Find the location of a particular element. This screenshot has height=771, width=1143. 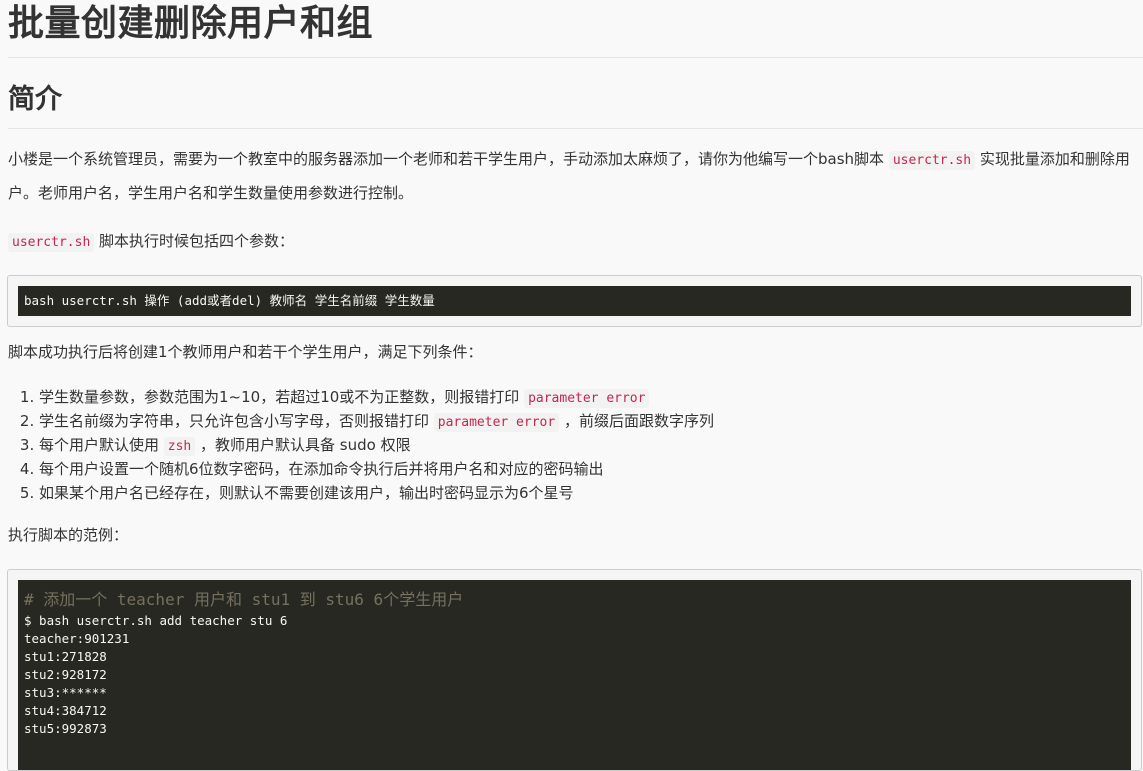

page-title: 批量创建删除用户和组 is located at coordinates (191, 23).